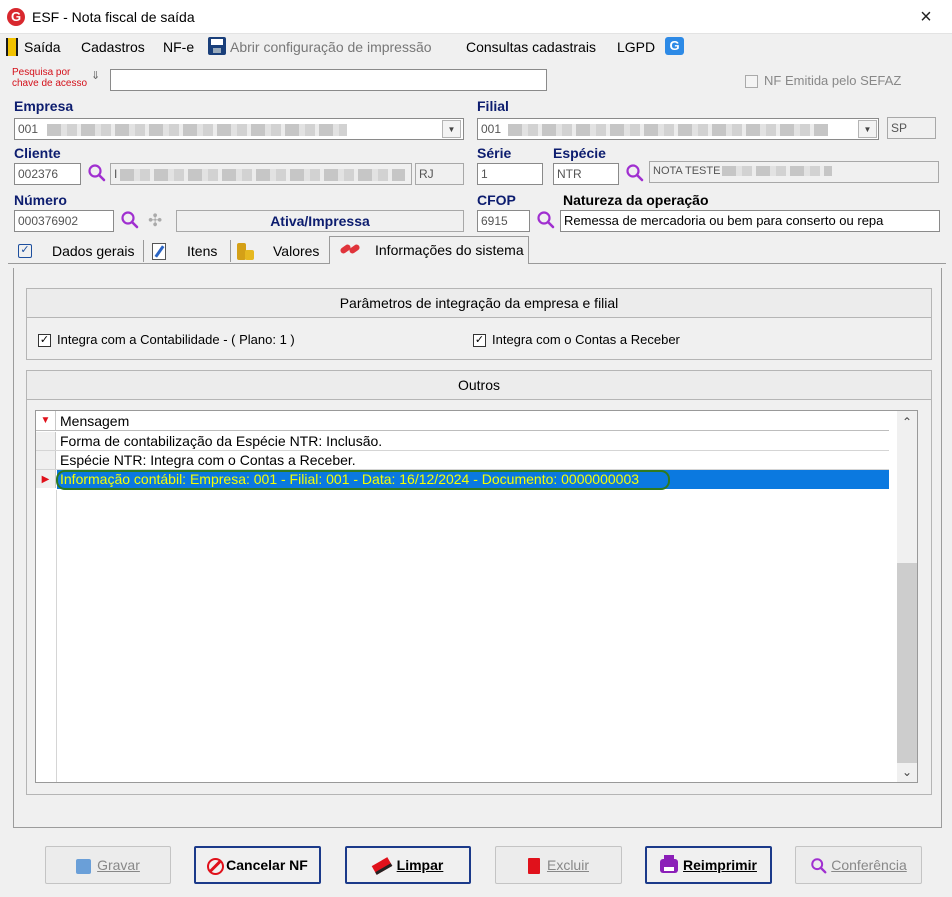 The width and height of the screenshot is (952, 897). What do you see at coordinates (328, 80) in the screenshot?
I see `search-input` at bounding box center [328, 80].